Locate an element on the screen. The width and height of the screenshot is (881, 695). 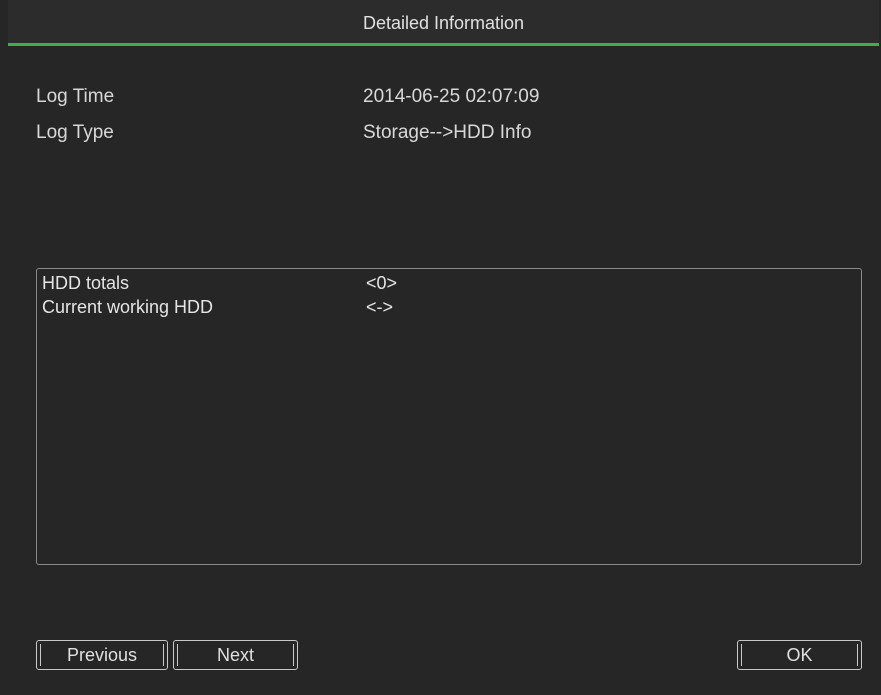
log-time-value: 2014-06-25 02:07:09 is located at coordinates (451, 96).